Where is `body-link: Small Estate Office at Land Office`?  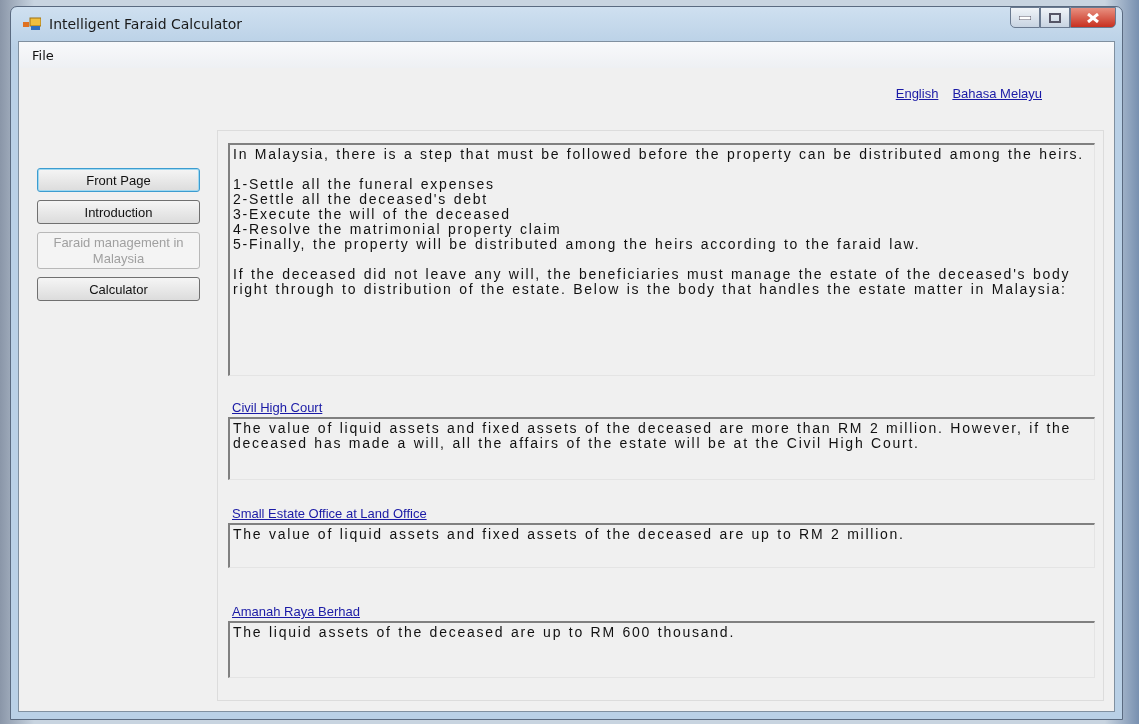
body-link: Small Estate Office at Land Office is located at coordinates (327, 514).